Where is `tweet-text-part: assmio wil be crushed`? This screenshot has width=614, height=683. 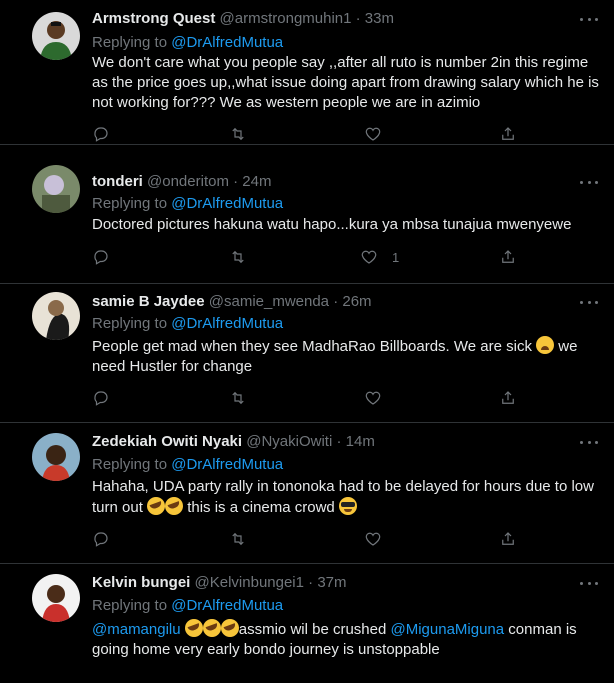
tweet-text-part: assmio wil be crushed is located at coordinates (314, 629).